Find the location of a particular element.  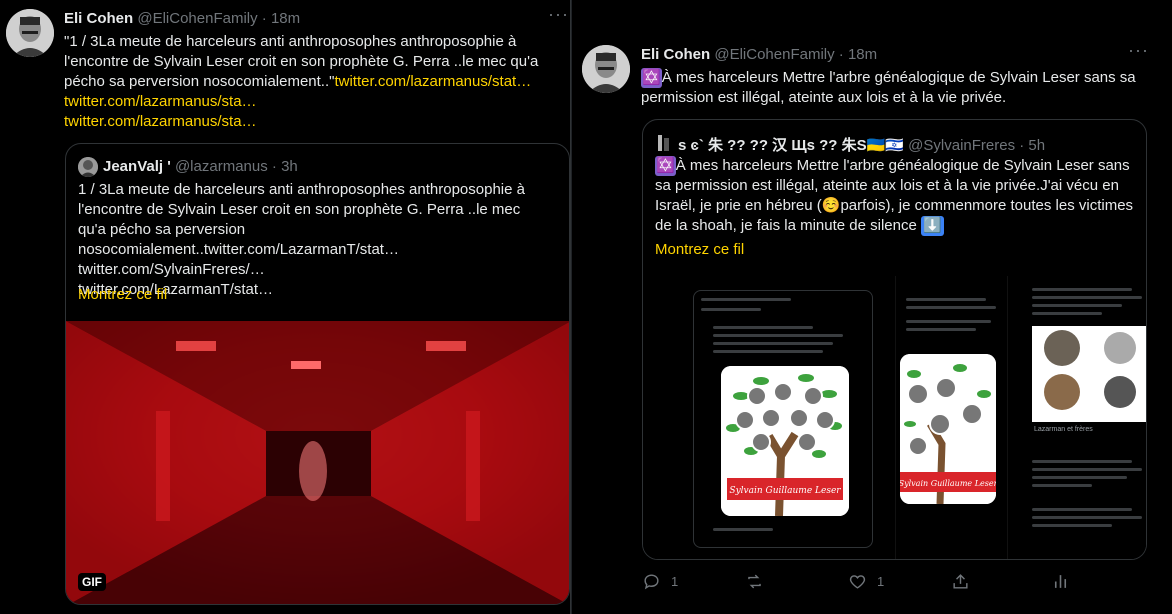

quote-author-handle: @lazarmanus is located at coordinates (221, 166).